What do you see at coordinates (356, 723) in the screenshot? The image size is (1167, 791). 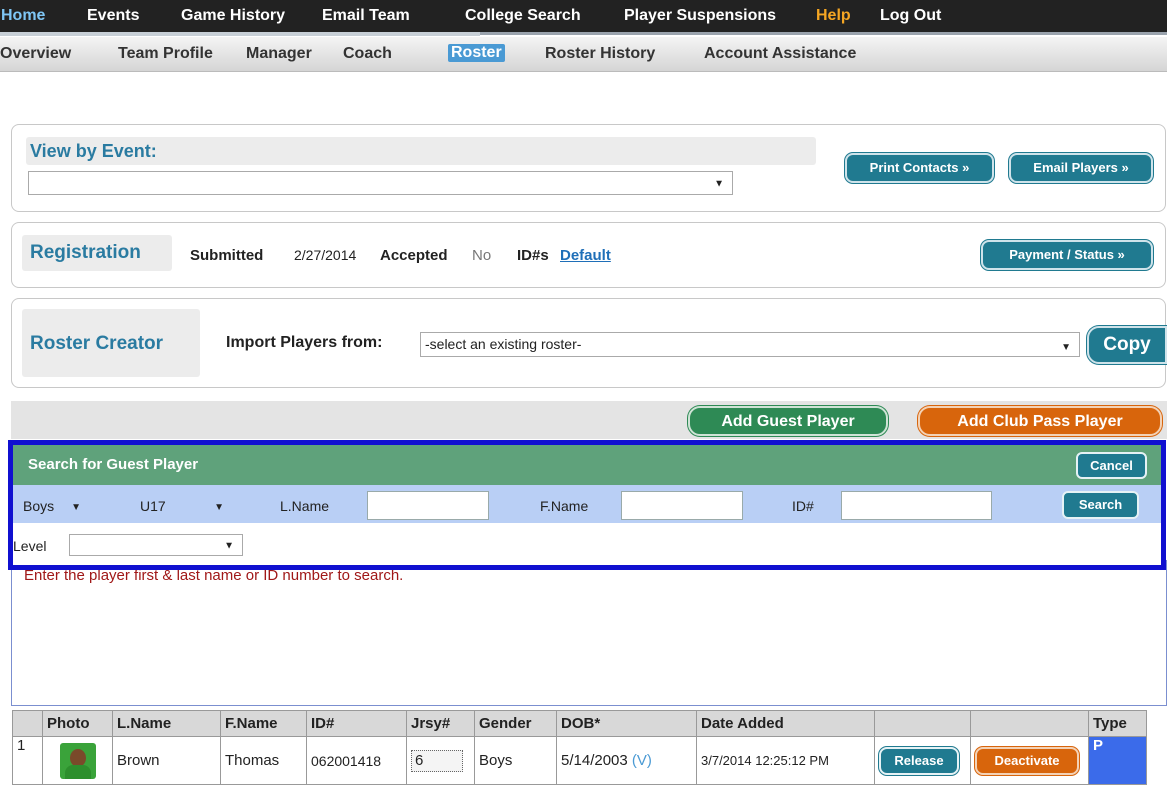 I see `col-id: ID#` at bounding box center [356, 723].